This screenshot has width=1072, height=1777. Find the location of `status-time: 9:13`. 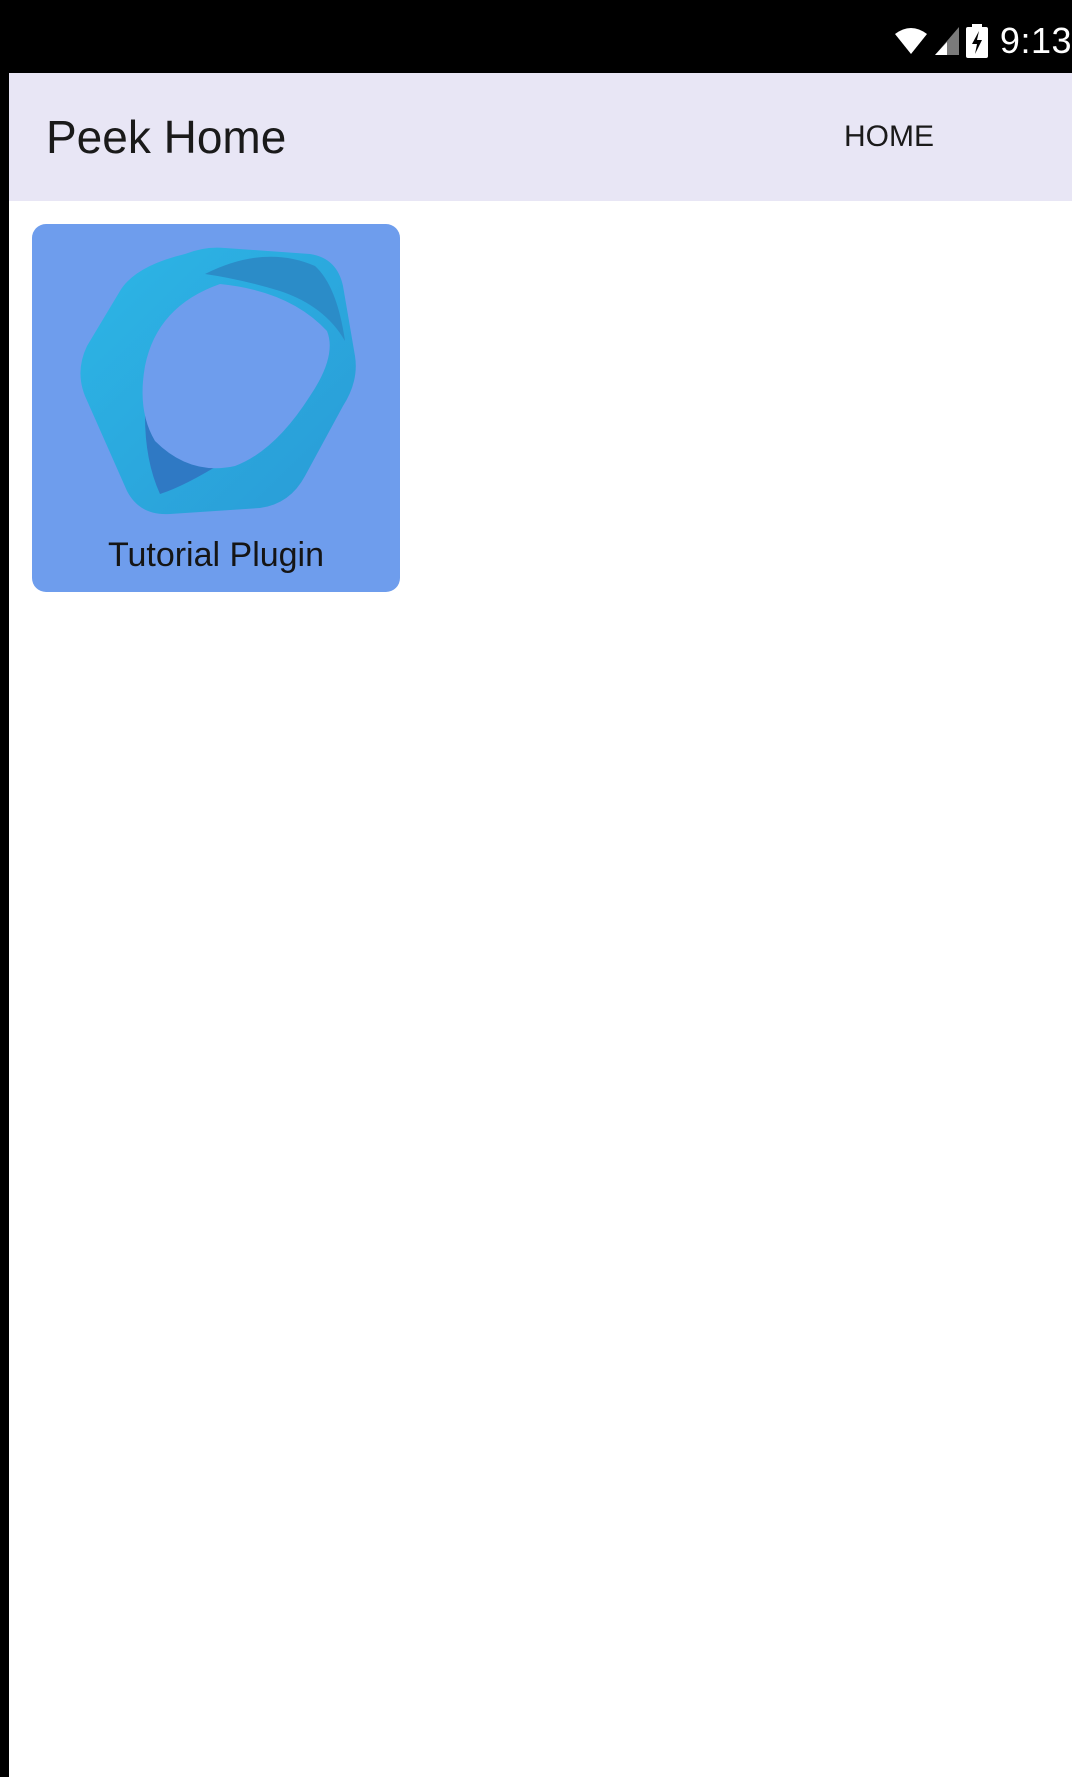

status-time: 9:13 is located at coordinates (1035, 40).